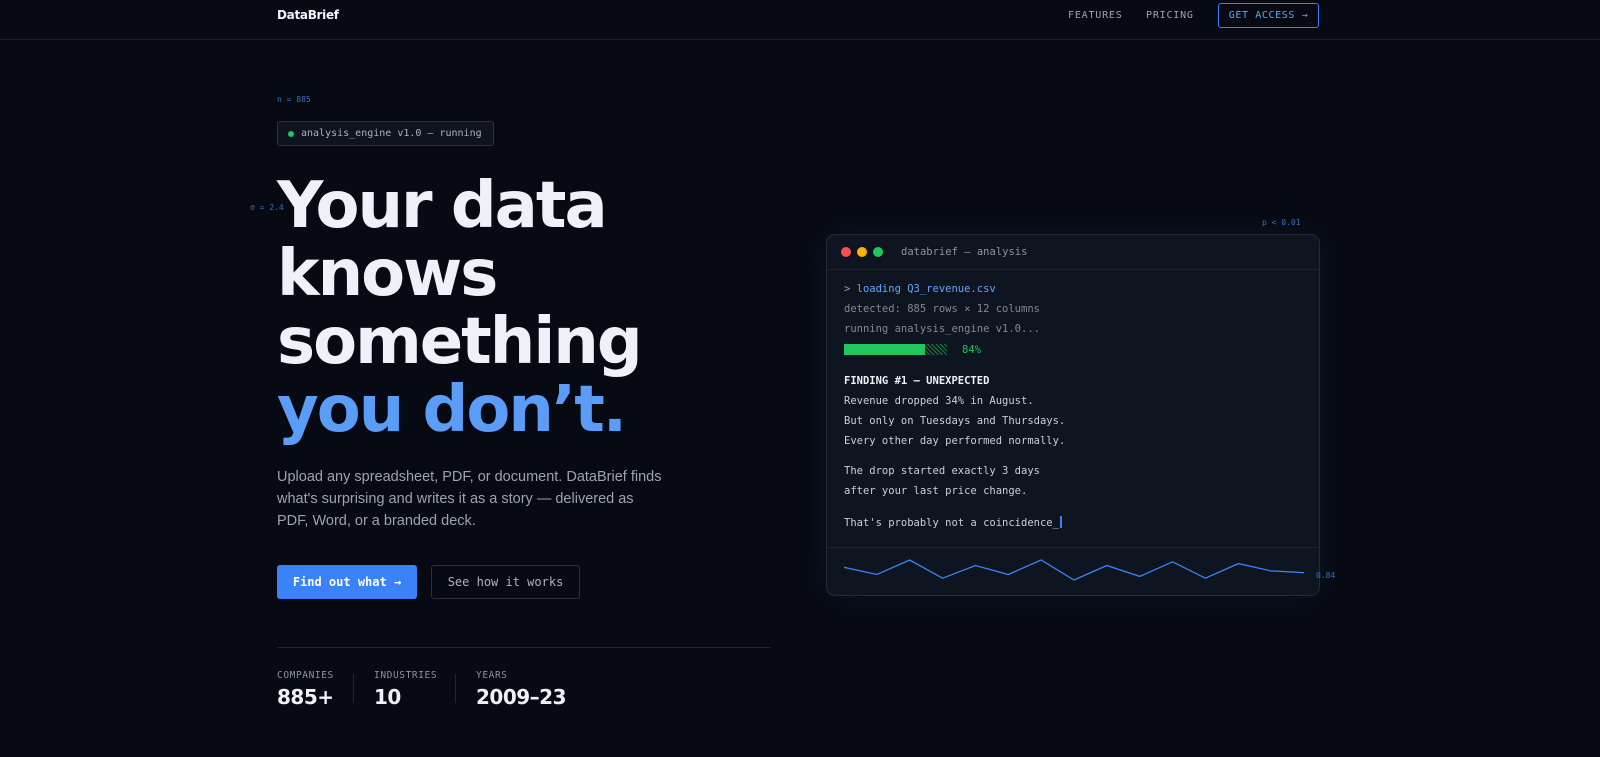 The height and width of the screenshot is (757, 1600). I want to click on annotation-n: n = 885, so click(294, 99).